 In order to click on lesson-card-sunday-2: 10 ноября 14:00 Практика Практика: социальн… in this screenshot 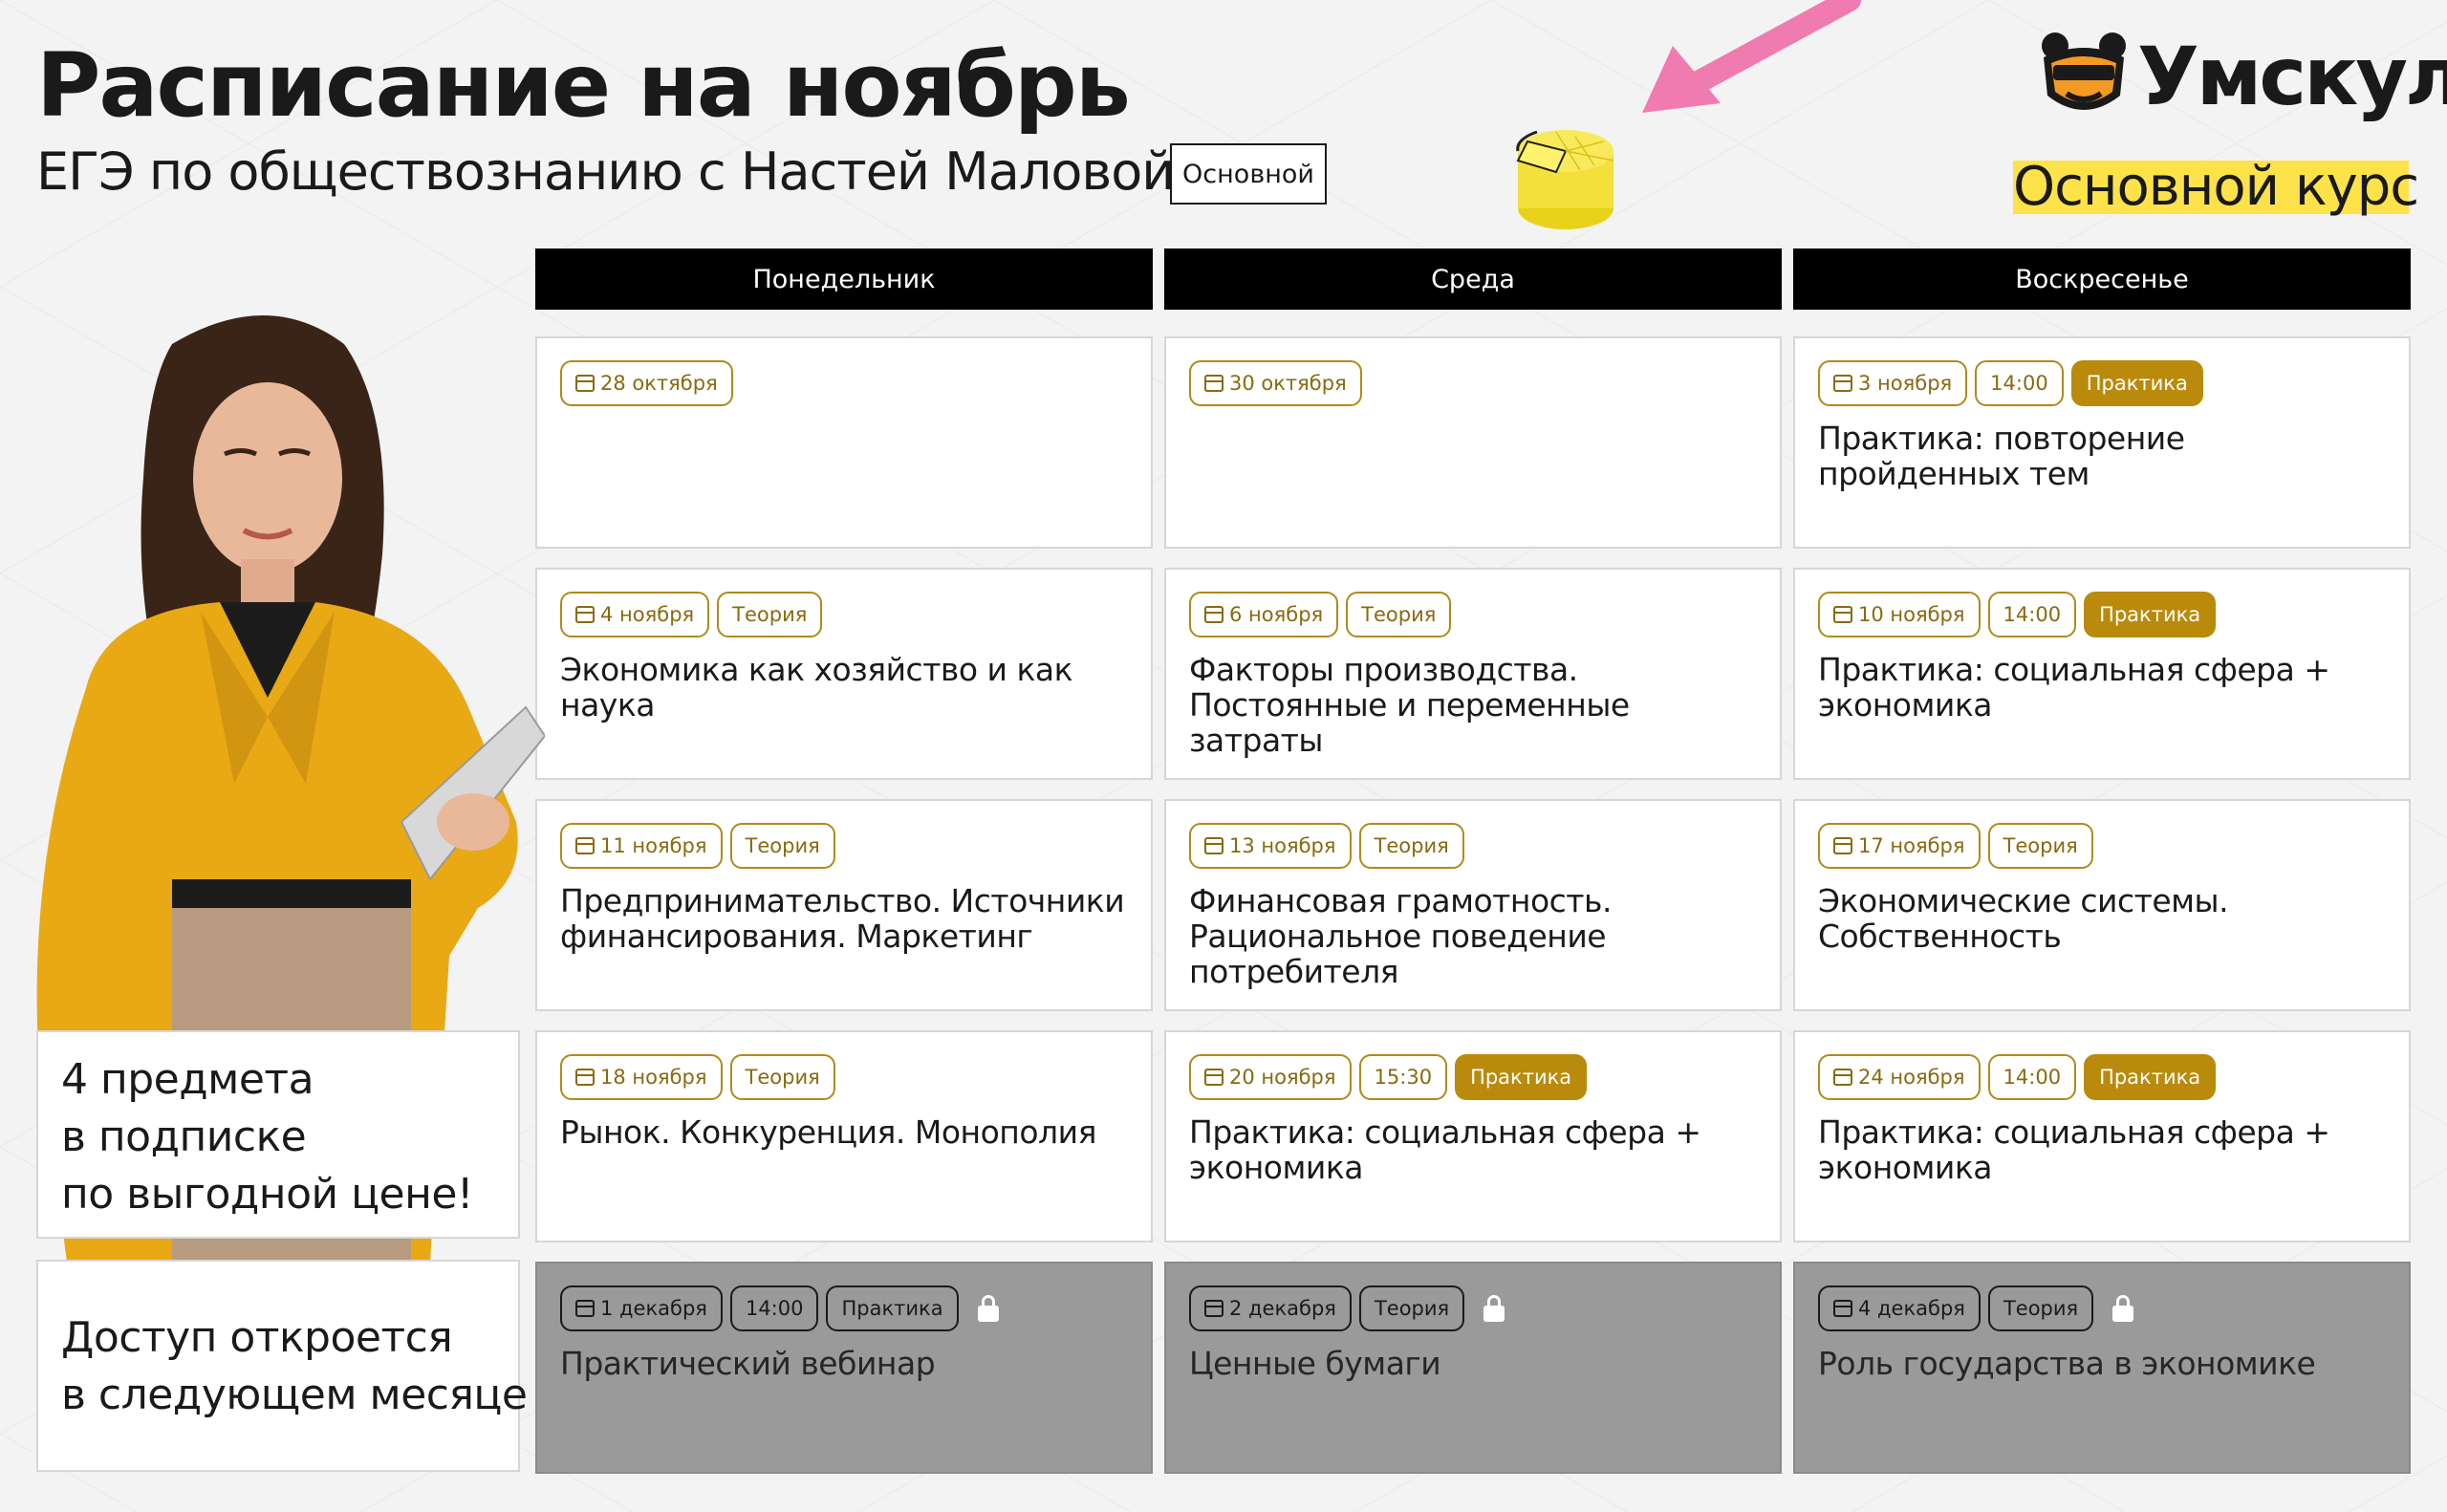, I will do `click(2102, 674)`.